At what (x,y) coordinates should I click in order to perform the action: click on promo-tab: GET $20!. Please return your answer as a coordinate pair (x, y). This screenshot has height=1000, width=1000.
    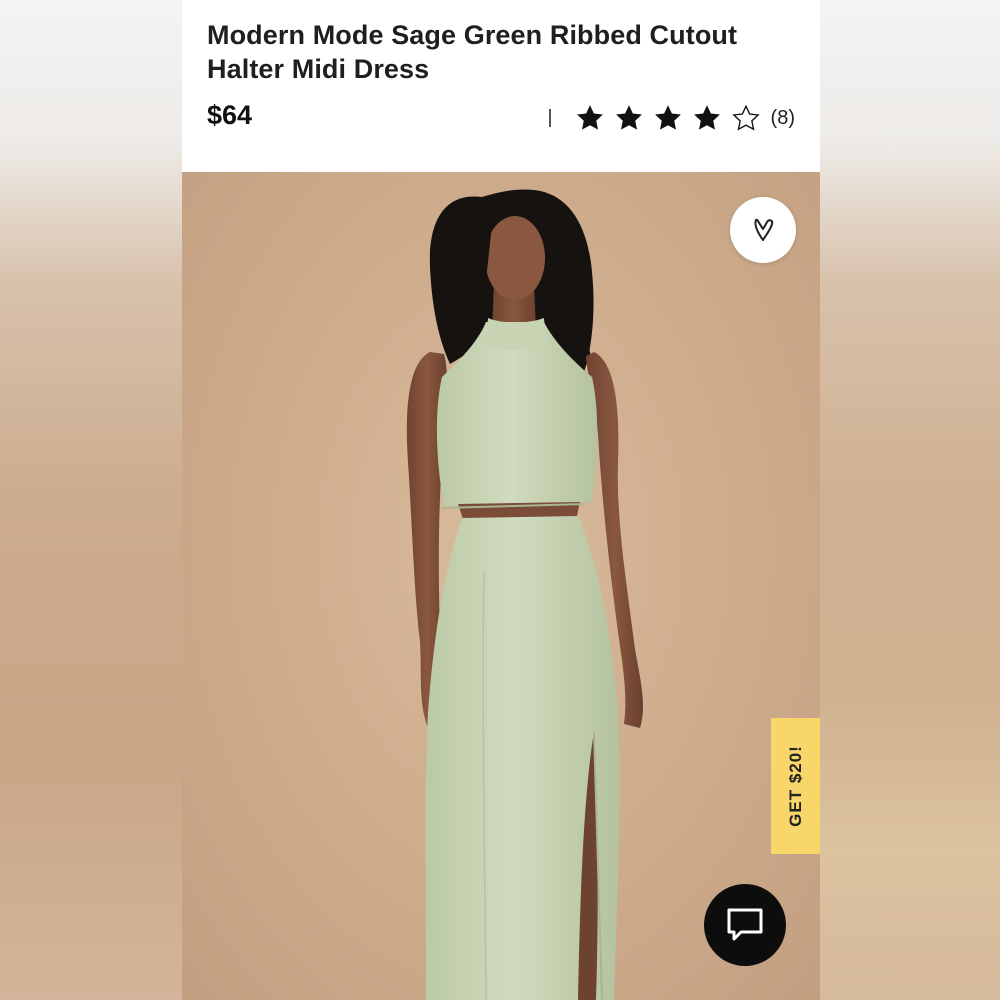
    Looking at the image, I should click on (795, 786).